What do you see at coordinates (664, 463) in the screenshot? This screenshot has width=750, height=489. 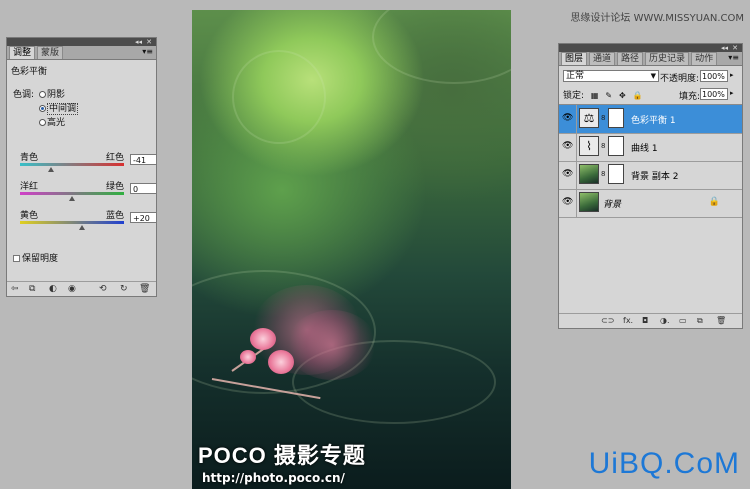 I see `watermark-bottom: UiBQ.CoM` at bounding box center [664, 463].